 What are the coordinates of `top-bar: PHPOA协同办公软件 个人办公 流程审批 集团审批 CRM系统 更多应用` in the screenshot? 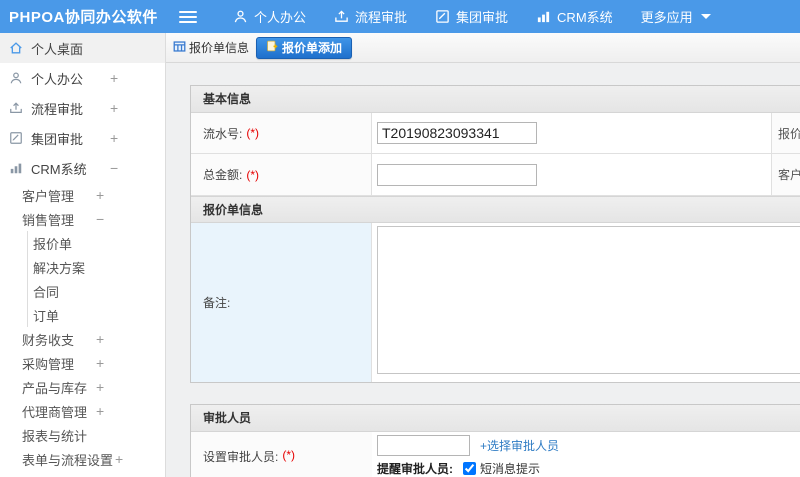 It's located at (400, 16).